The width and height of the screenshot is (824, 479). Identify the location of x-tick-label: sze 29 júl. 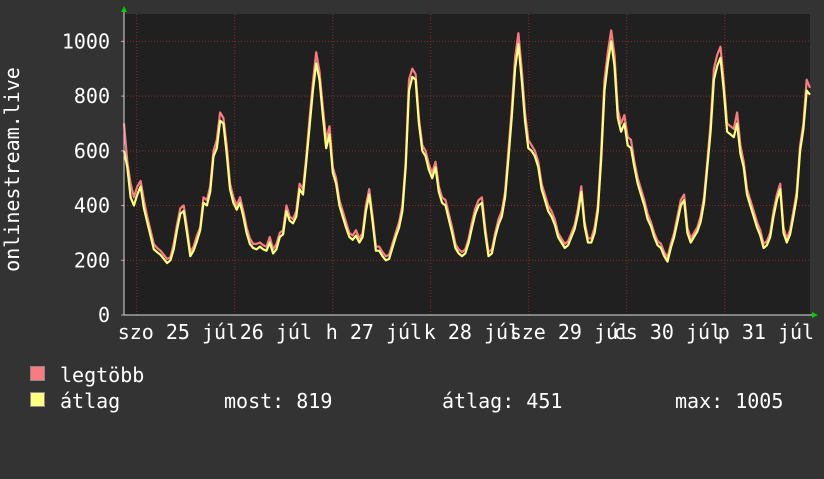
(570, 332).